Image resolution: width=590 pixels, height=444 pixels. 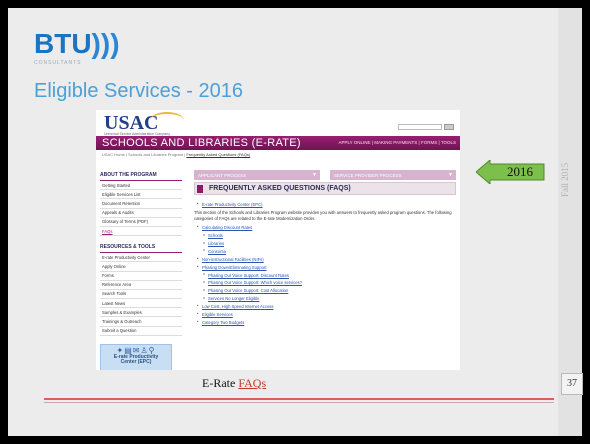 I want to click on sidebar-section-about: ABOUT THE PROGRAM, so click(x=141, y=176).